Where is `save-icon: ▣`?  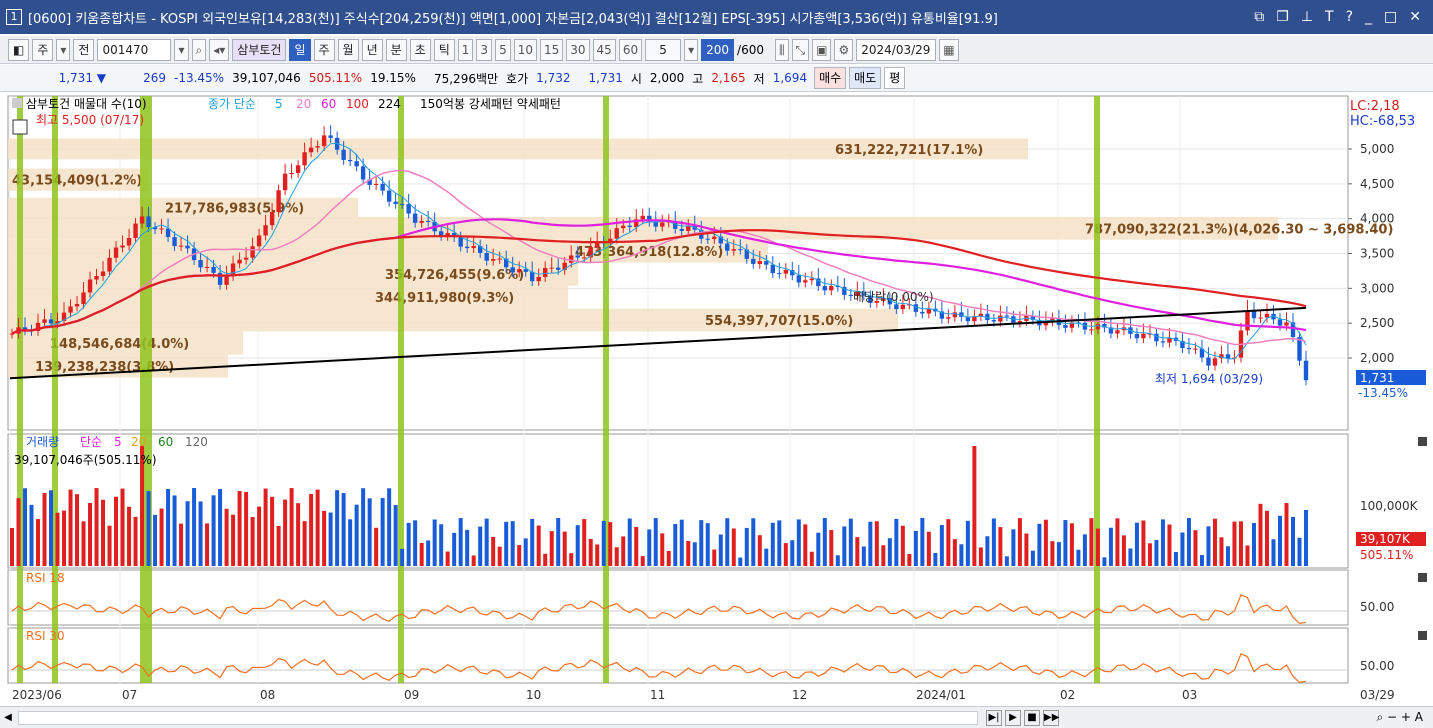
save-icon: ▣ is located at coordinates (822, 49).